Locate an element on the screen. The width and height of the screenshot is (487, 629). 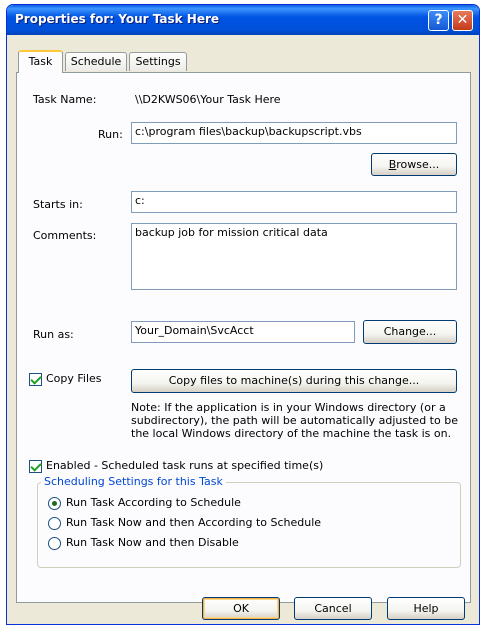
run-label: Run: is located at coordinates (110, 134).